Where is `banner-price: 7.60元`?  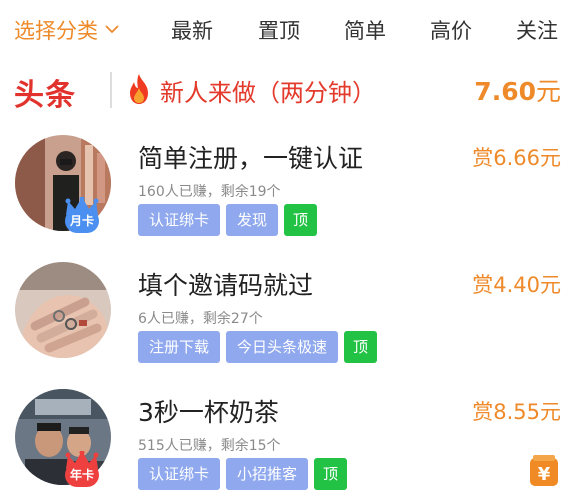
banner-price: 7.60元 is located at coordinates (517, 90).